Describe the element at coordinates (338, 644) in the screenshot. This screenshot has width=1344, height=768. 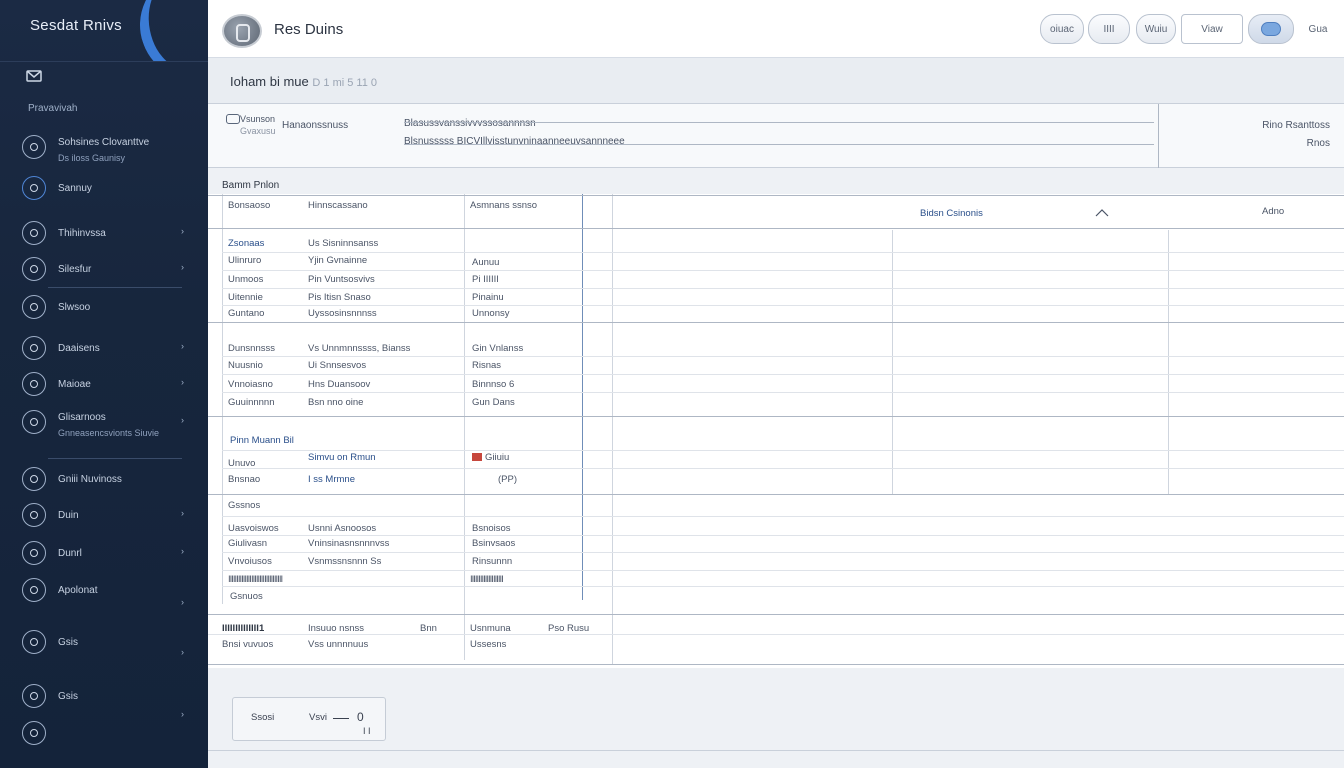
I see `total-cell: Vss unnnnuus` at that location.